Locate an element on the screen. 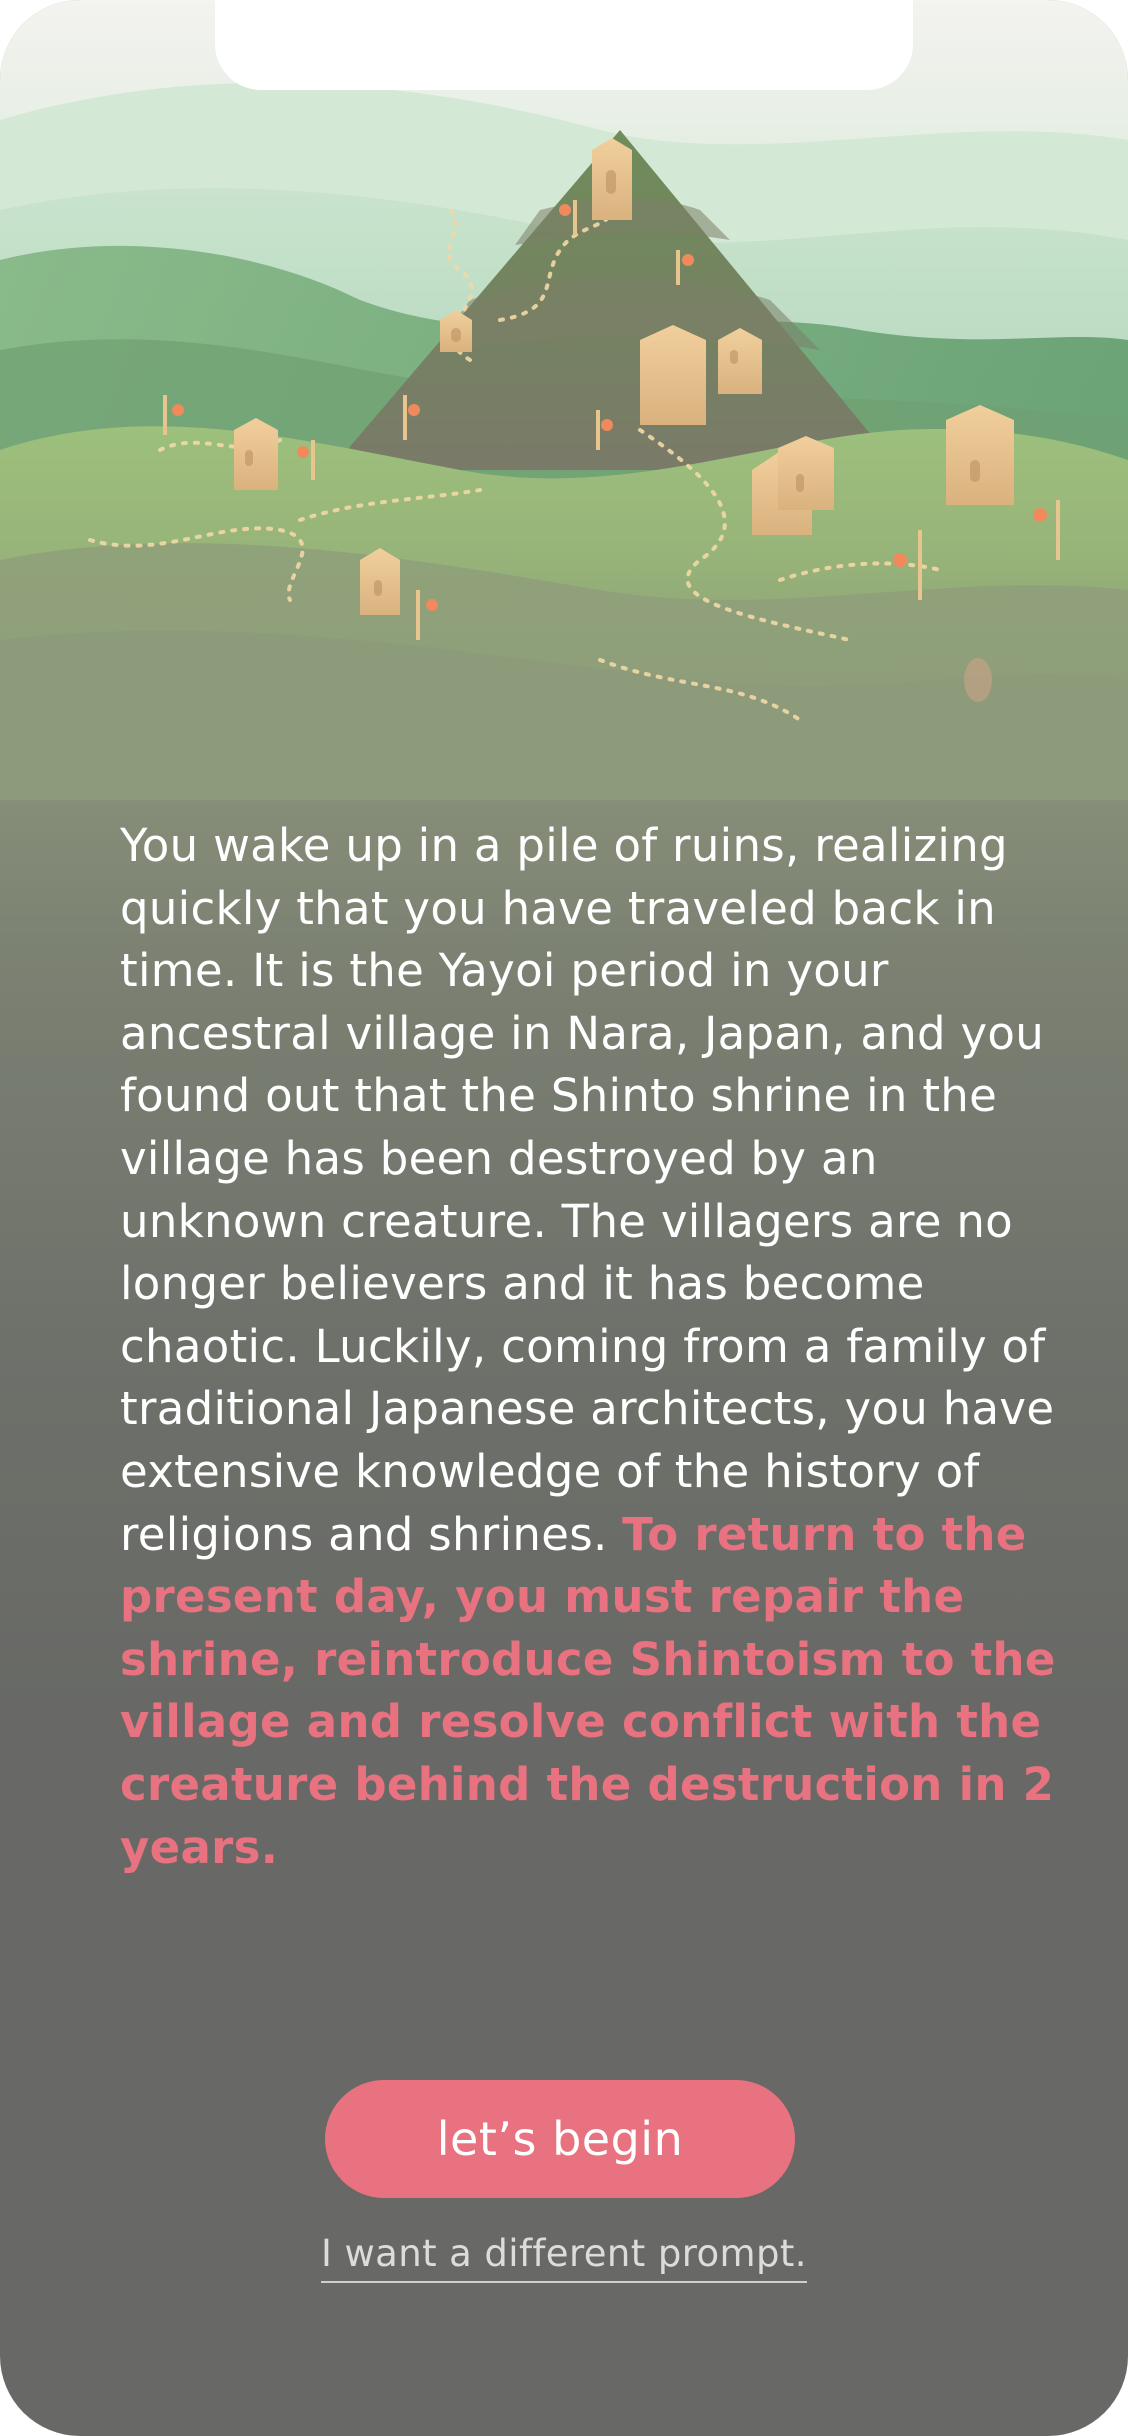  different-prompt-link: I want a different prompt. is located at coordinates (564, 2257).